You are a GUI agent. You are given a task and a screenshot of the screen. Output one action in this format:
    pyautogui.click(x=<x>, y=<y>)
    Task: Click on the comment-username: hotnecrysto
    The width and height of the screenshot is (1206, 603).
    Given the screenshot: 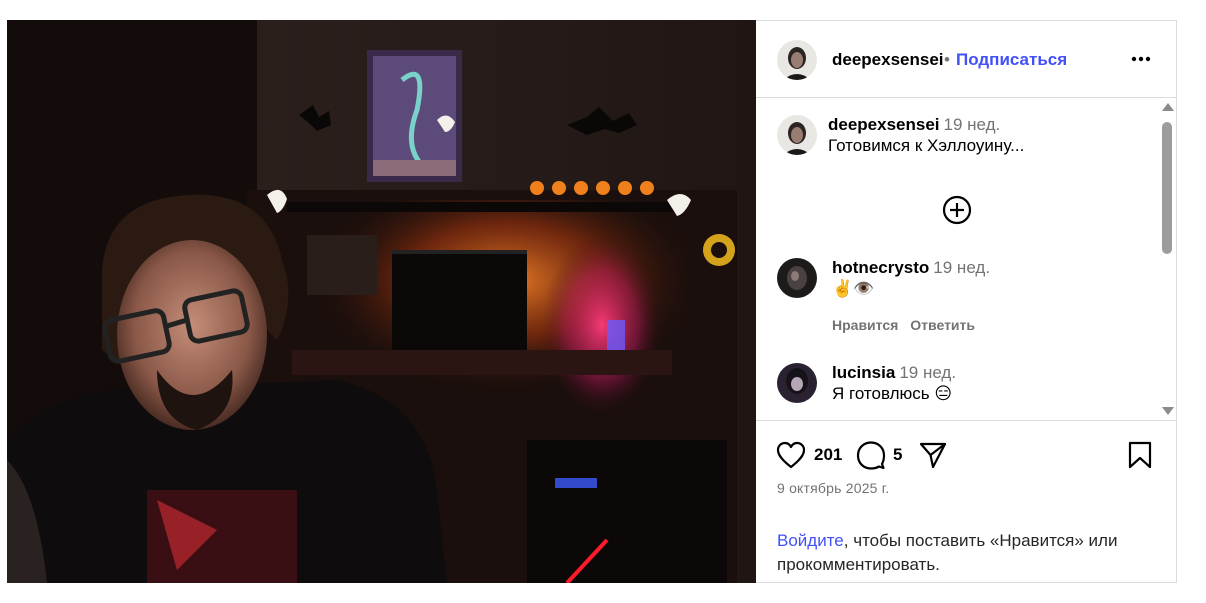 What is the action you would take?
    pyautogui.click(x=880, y=267)
    